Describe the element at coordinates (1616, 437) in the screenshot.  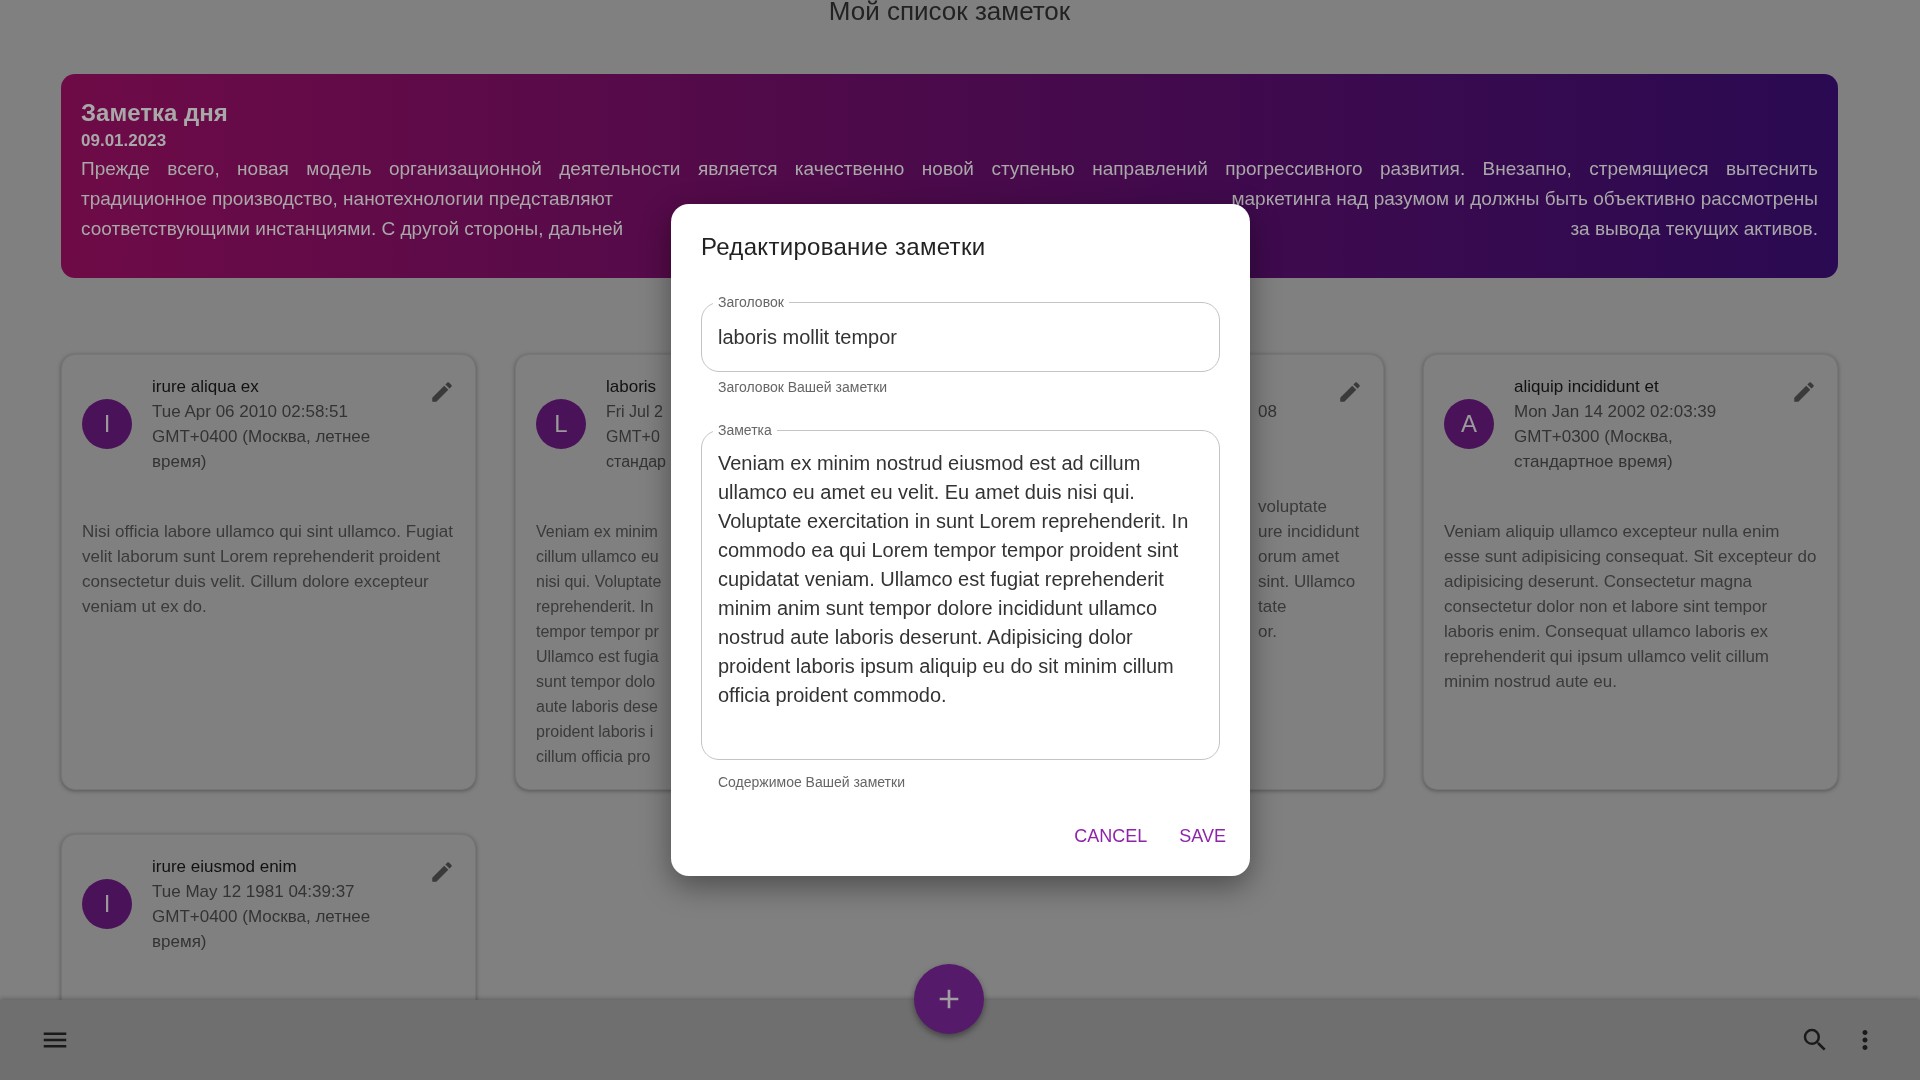
I see `note-date: Mon Jan 14 2002 02:03:39 GMT+0300 (Москва, стандартное время)` at that location.